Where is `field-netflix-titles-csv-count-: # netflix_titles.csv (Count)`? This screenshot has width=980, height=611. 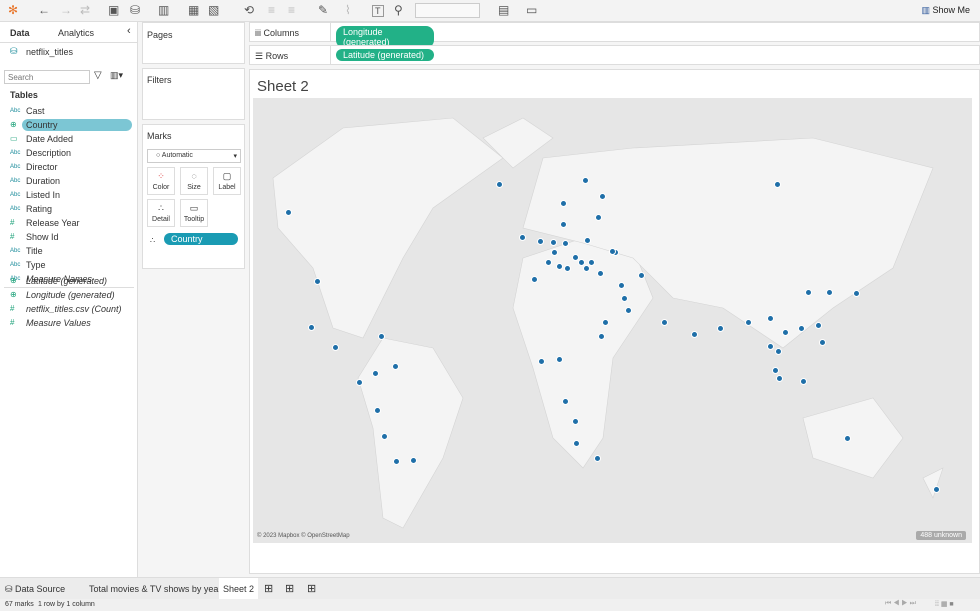
field-netflix-titles-csv-count-: # netflix_titles.csv (Count) is located at coordinates (66, 308).